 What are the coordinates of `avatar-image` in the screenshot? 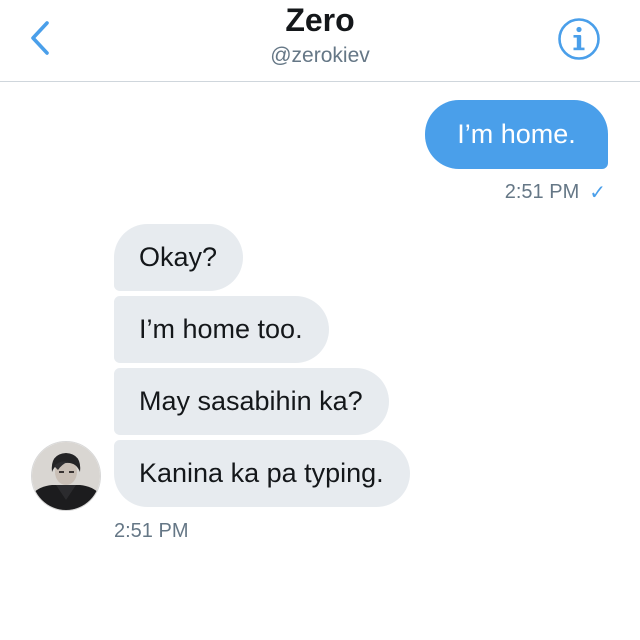 It's located at (66, 476).